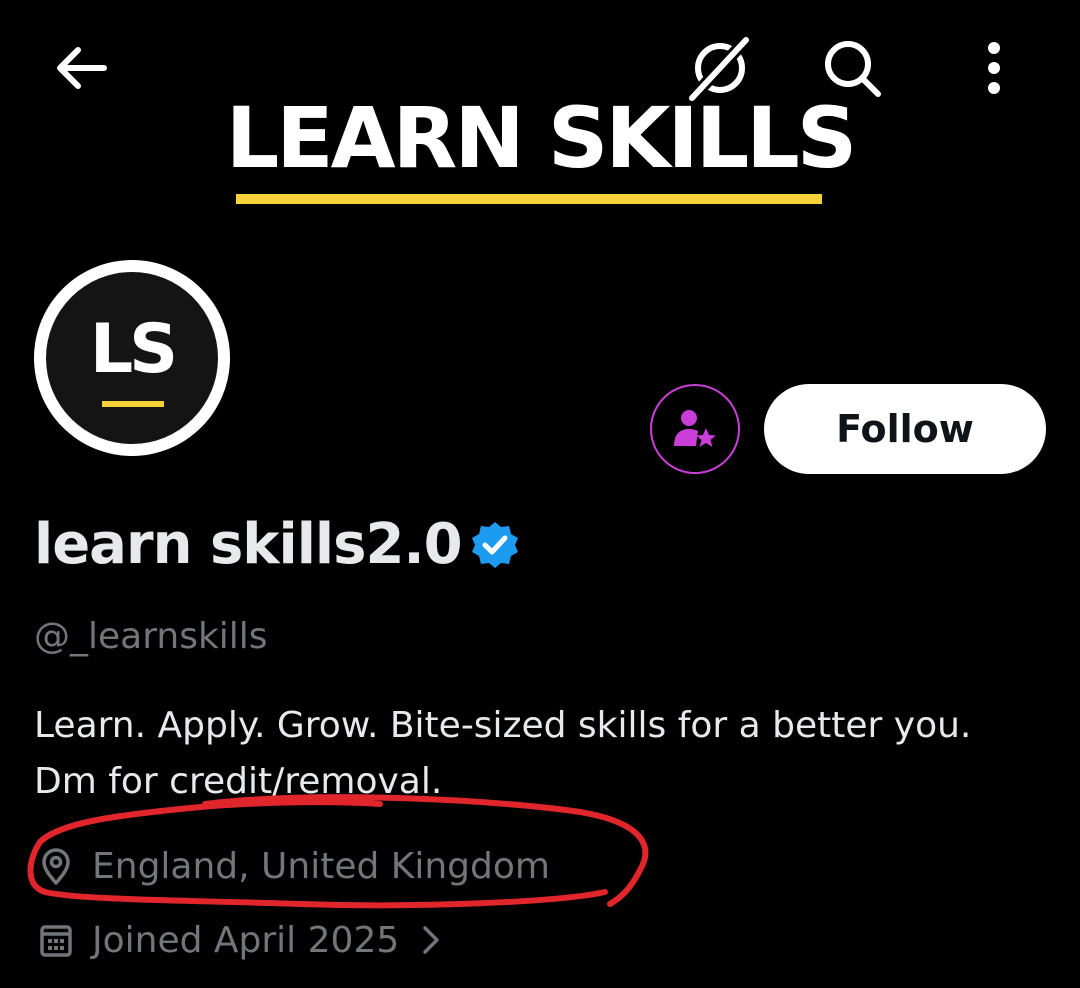  Describe the element at coordinates (238, 781) in the screenshot. I see `bio-line: Dm for credit/removal.` at that location.